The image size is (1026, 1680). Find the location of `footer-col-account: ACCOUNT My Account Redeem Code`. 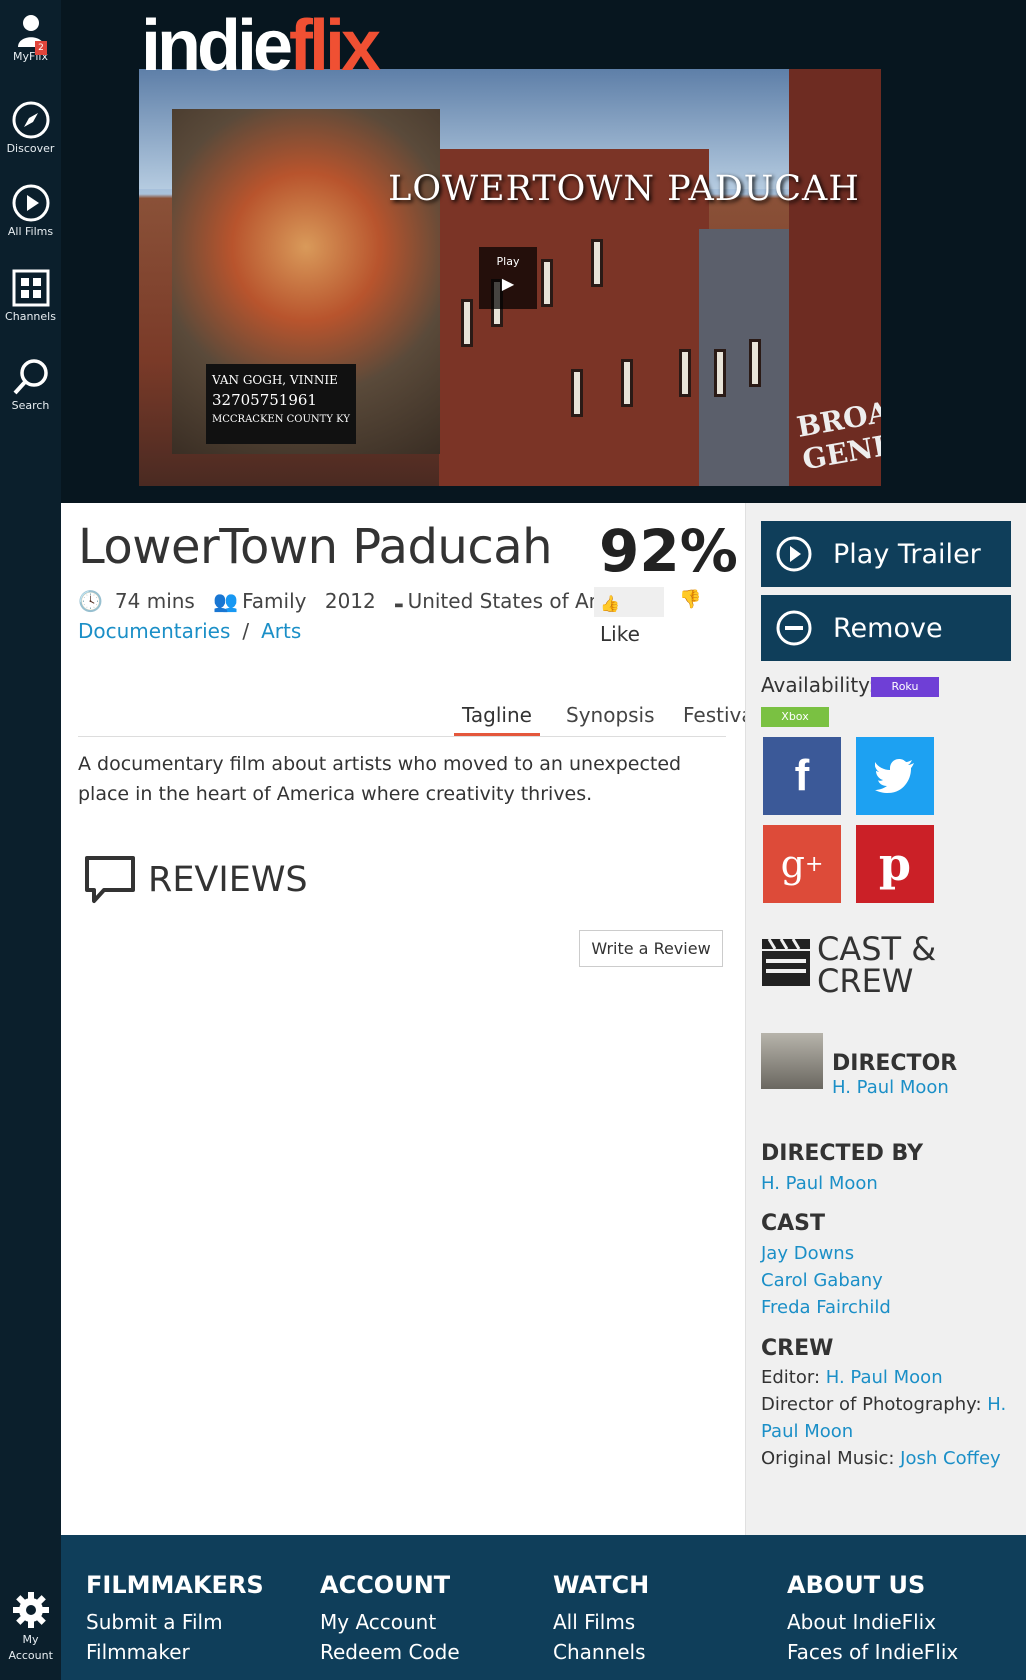

footer-col-account: ACCOUNT My Account Redeem Code is located at coordinates (390, 1619).